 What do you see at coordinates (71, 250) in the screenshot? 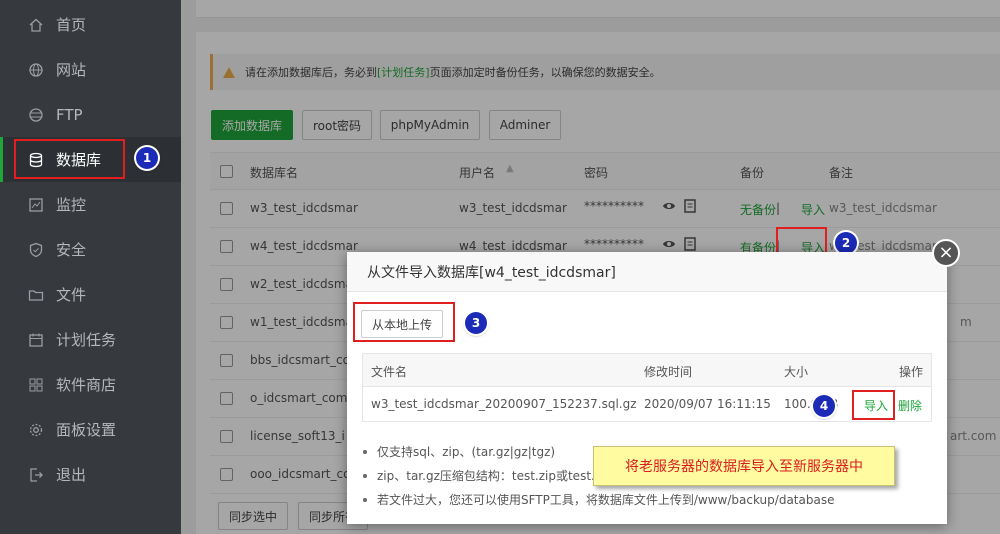
I see `sidebar-item-label: 安全` at bounding box center [71, 250].